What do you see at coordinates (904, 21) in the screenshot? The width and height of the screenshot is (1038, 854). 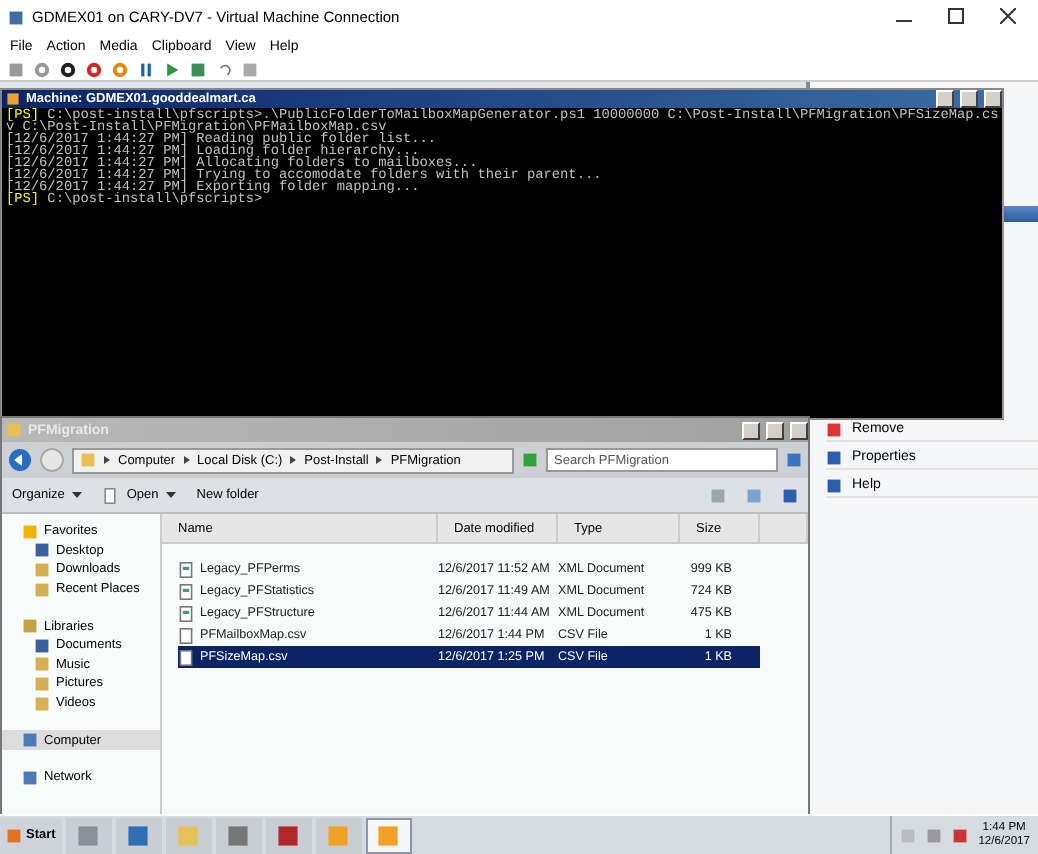 I see `minimize-icon` at bounding box center [904, 21].